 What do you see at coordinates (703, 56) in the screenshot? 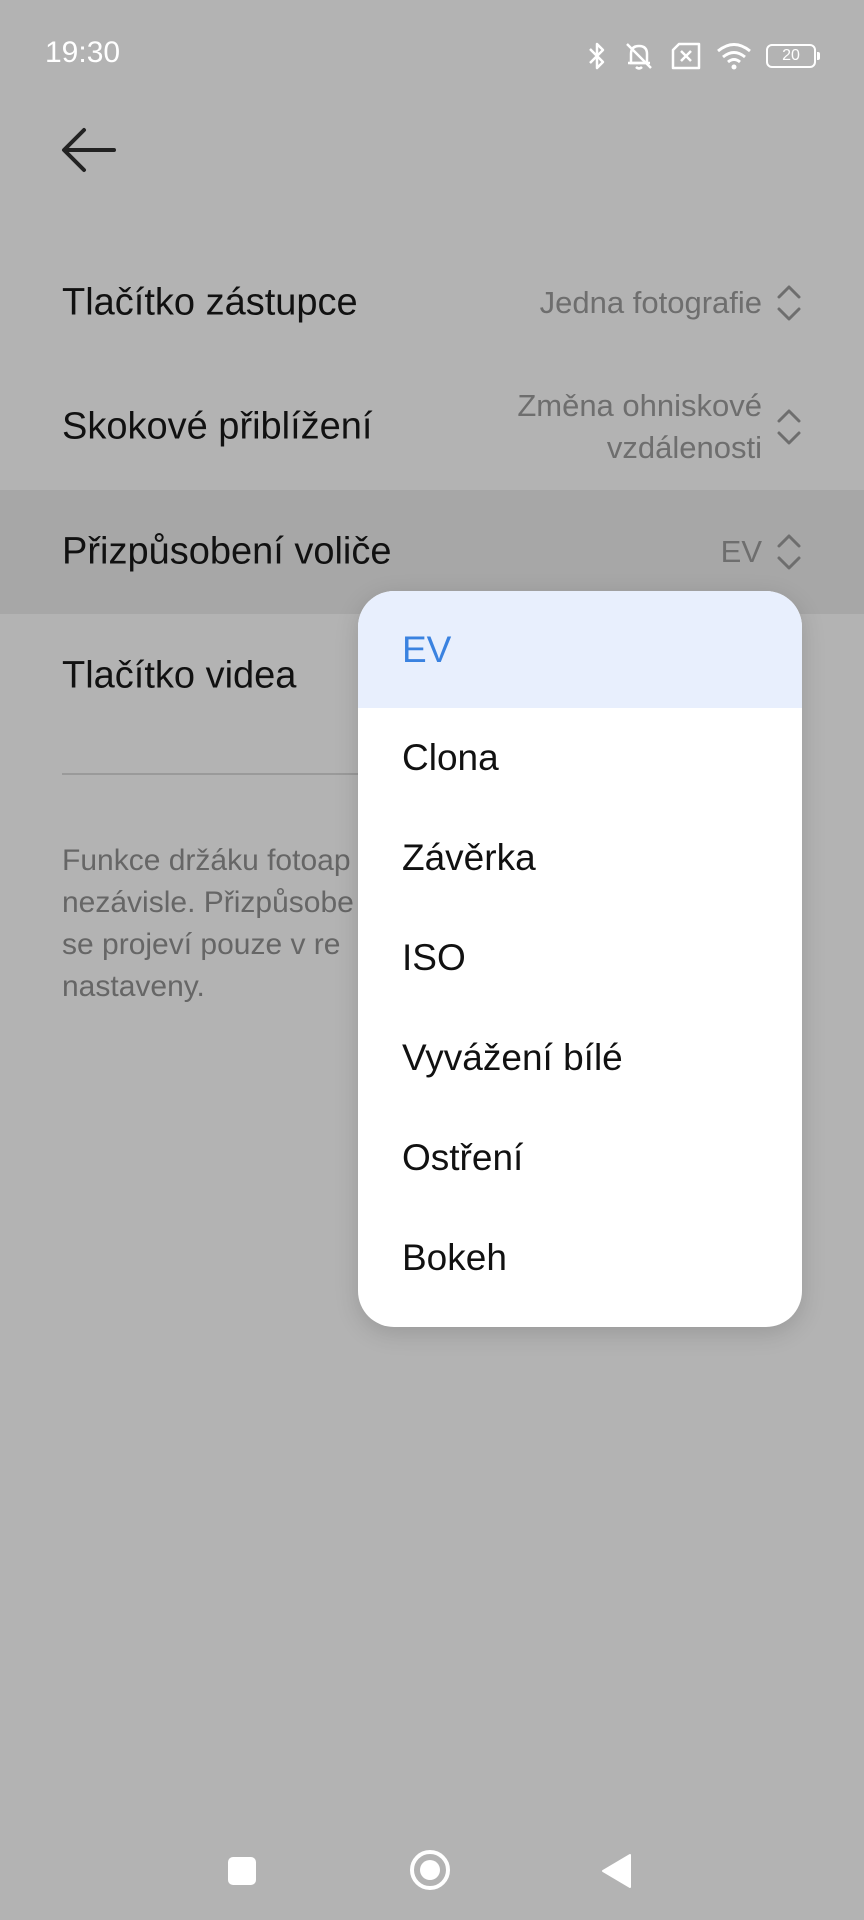
I see `status-icons: 20` at bounding box center [703, 56].